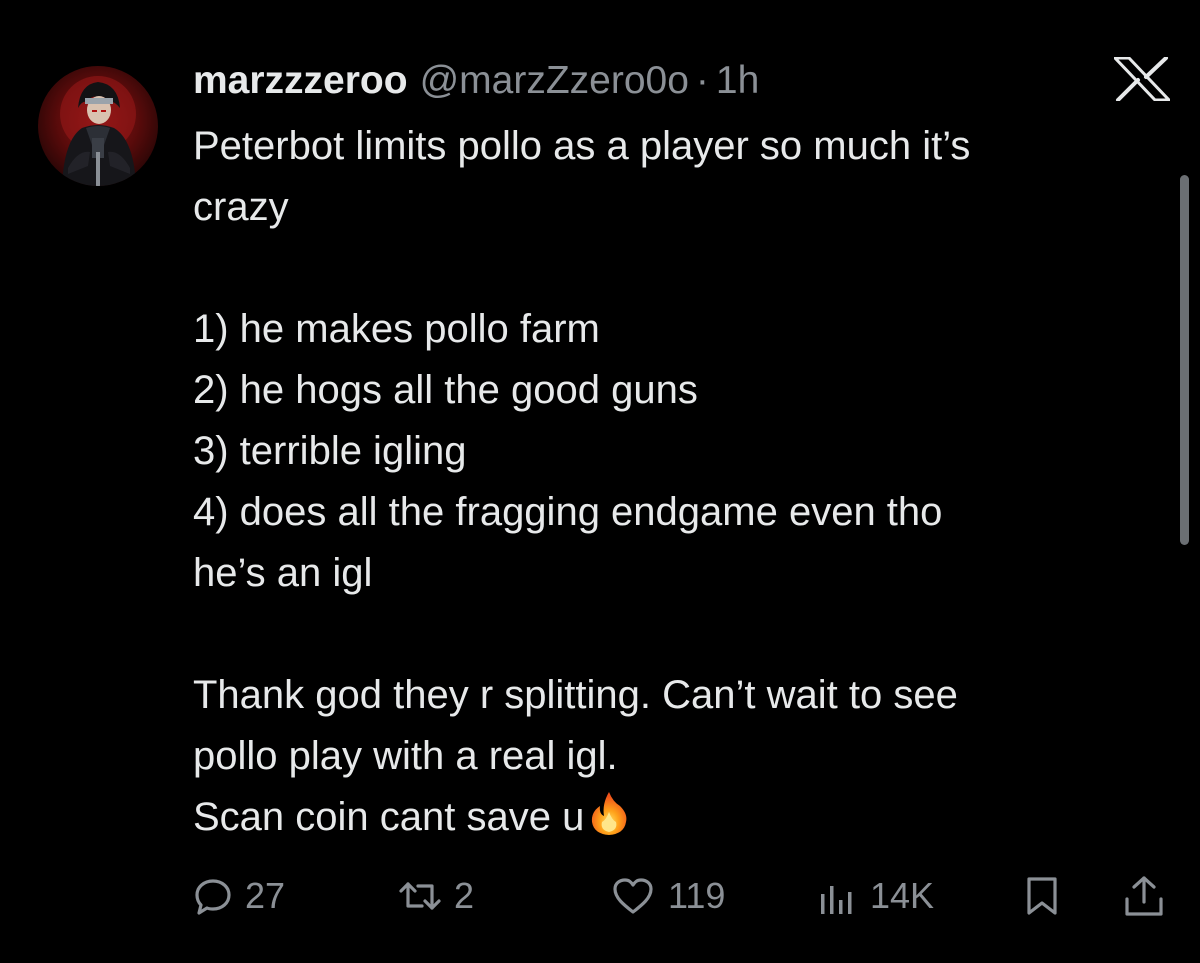 This screenshot has width=1200, height=963. Describe the element at coordinates (241, 207) in the screenshot. I see `tweet-text-line: crazy` at that location.